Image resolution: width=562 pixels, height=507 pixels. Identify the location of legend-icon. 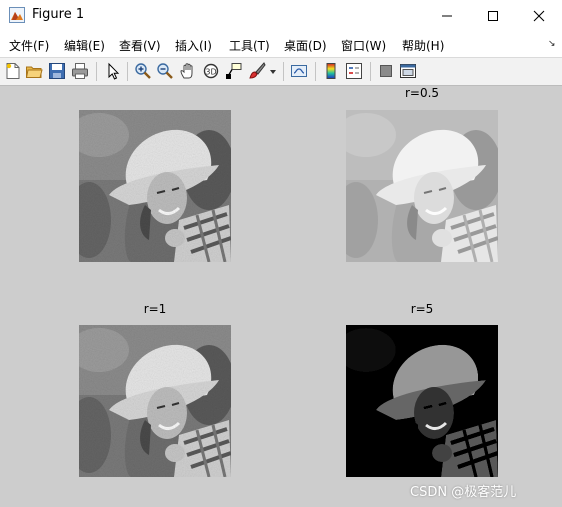
(354, 71).